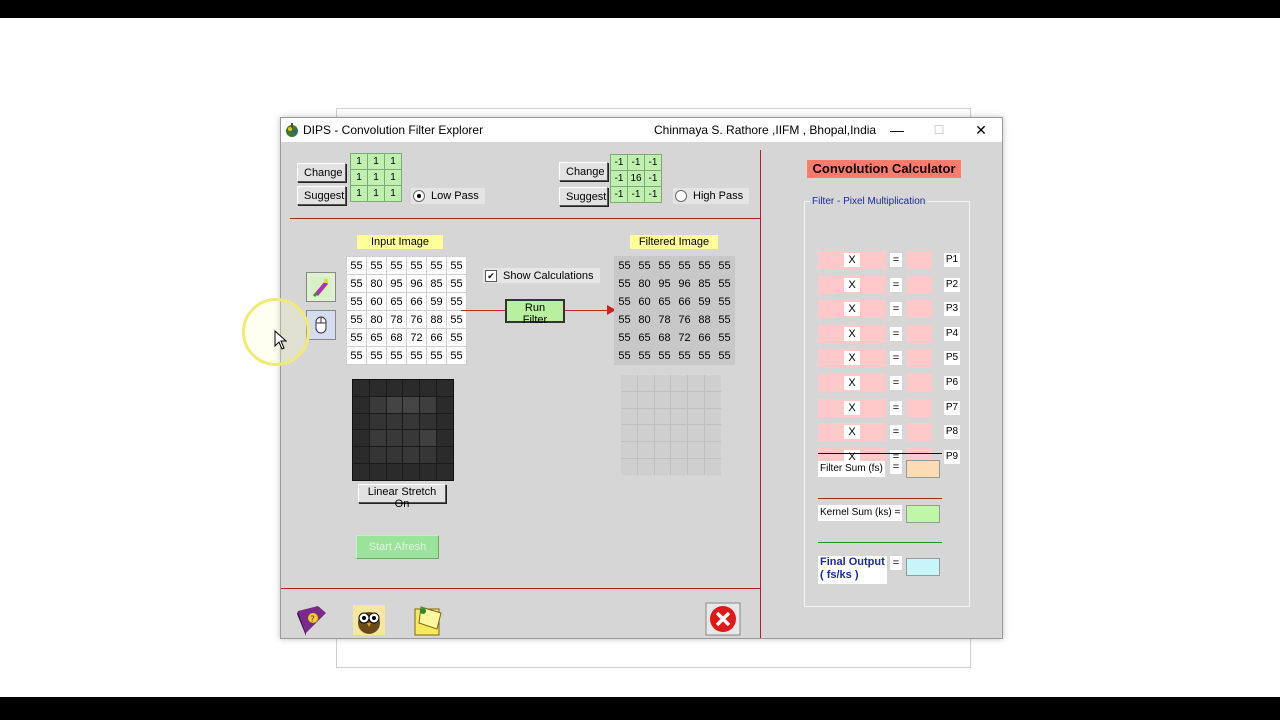 Image resolution: width=1280 pixels, height=720 pixels. I want to click on pixel-cell: 76, so click(416, 319).